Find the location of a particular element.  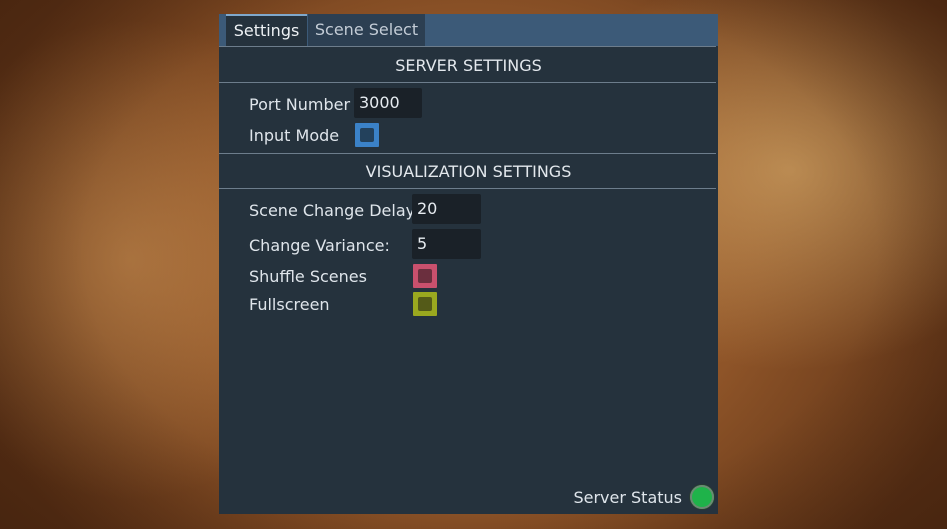

fullscreen-label: Fullscreen is located at coordinates (289, 304).